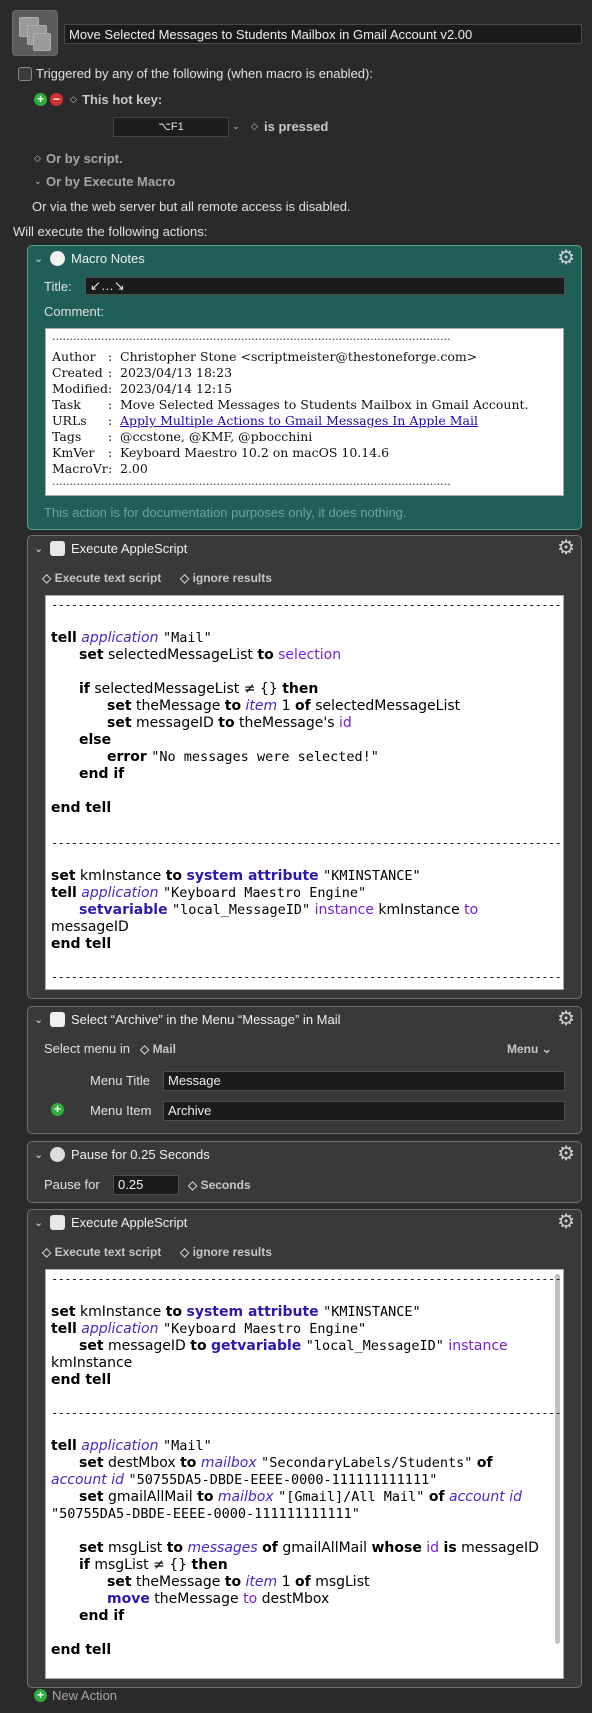 This screenshot has height=1713, width=592. What do you see at coordinates (557, 1459) in the screenshot?
I see `scrollbar` at bounding box center [557, 1459].